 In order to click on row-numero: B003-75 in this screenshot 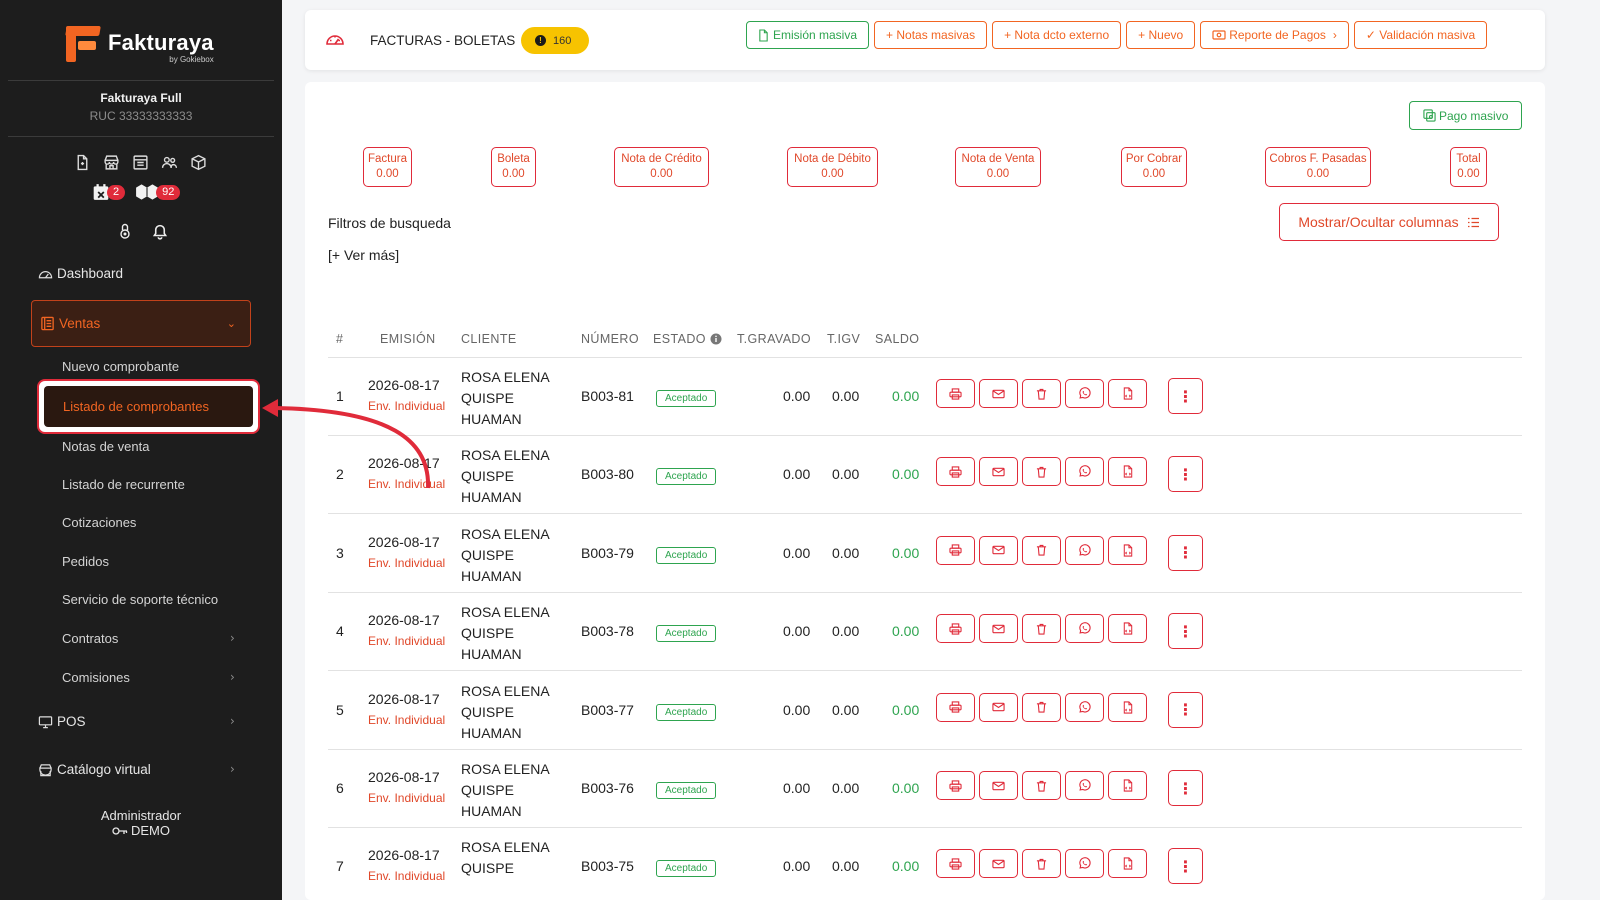, I will do `click(607, 866)`.